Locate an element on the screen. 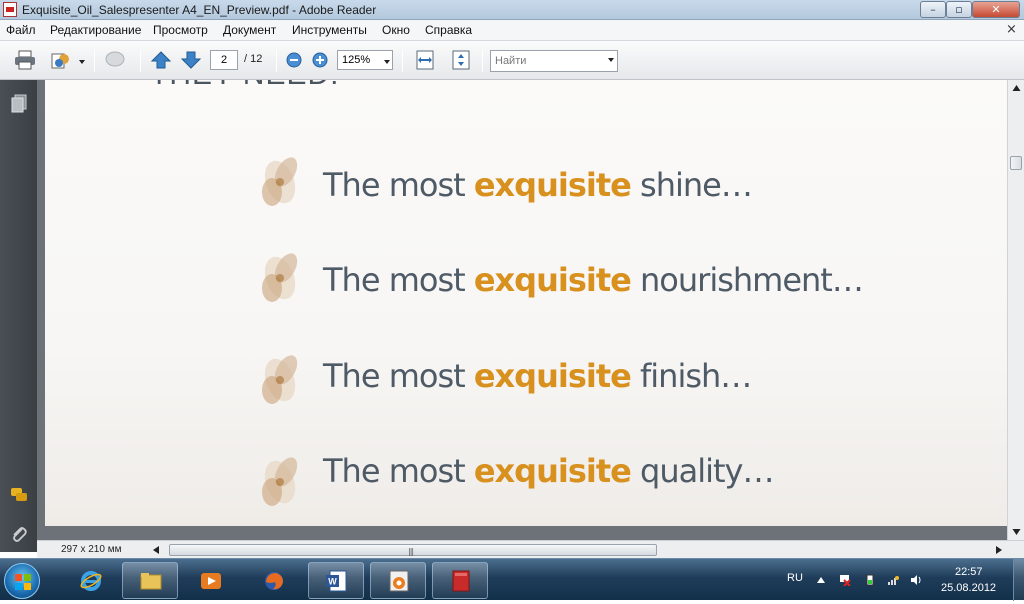 This screenshot has width=1024, height=604. language-indicator: RU is located at coordinates (795, 578).